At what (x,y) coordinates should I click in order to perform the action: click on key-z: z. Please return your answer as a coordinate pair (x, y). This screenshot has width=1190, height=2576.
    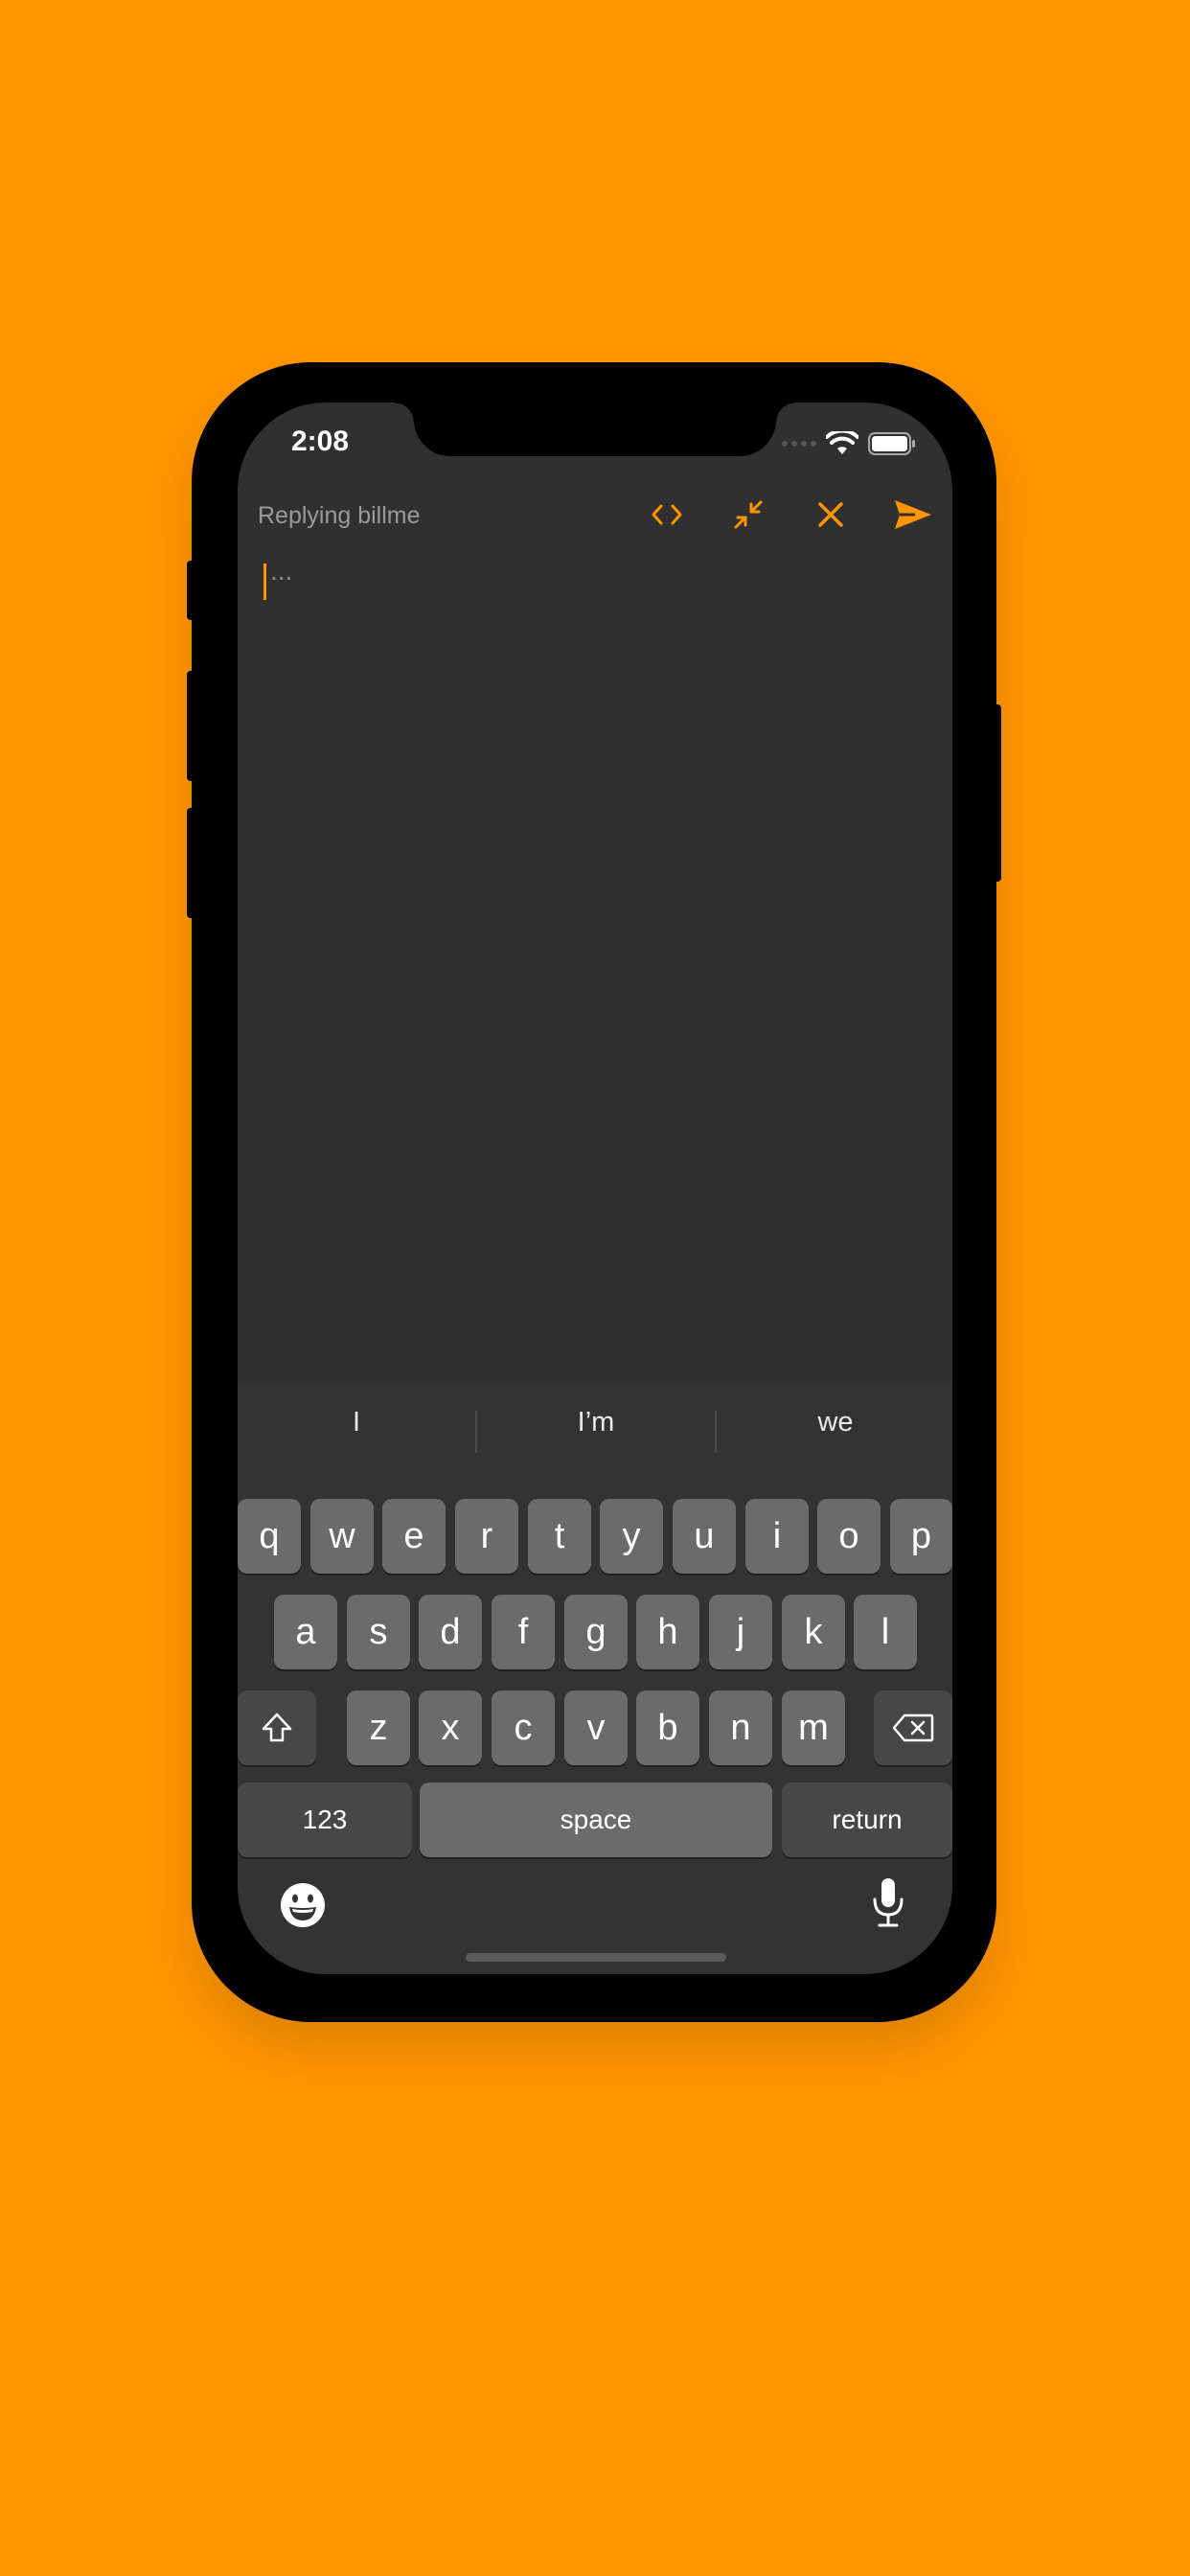
    Looking at the image, I should click on (379, 1727).